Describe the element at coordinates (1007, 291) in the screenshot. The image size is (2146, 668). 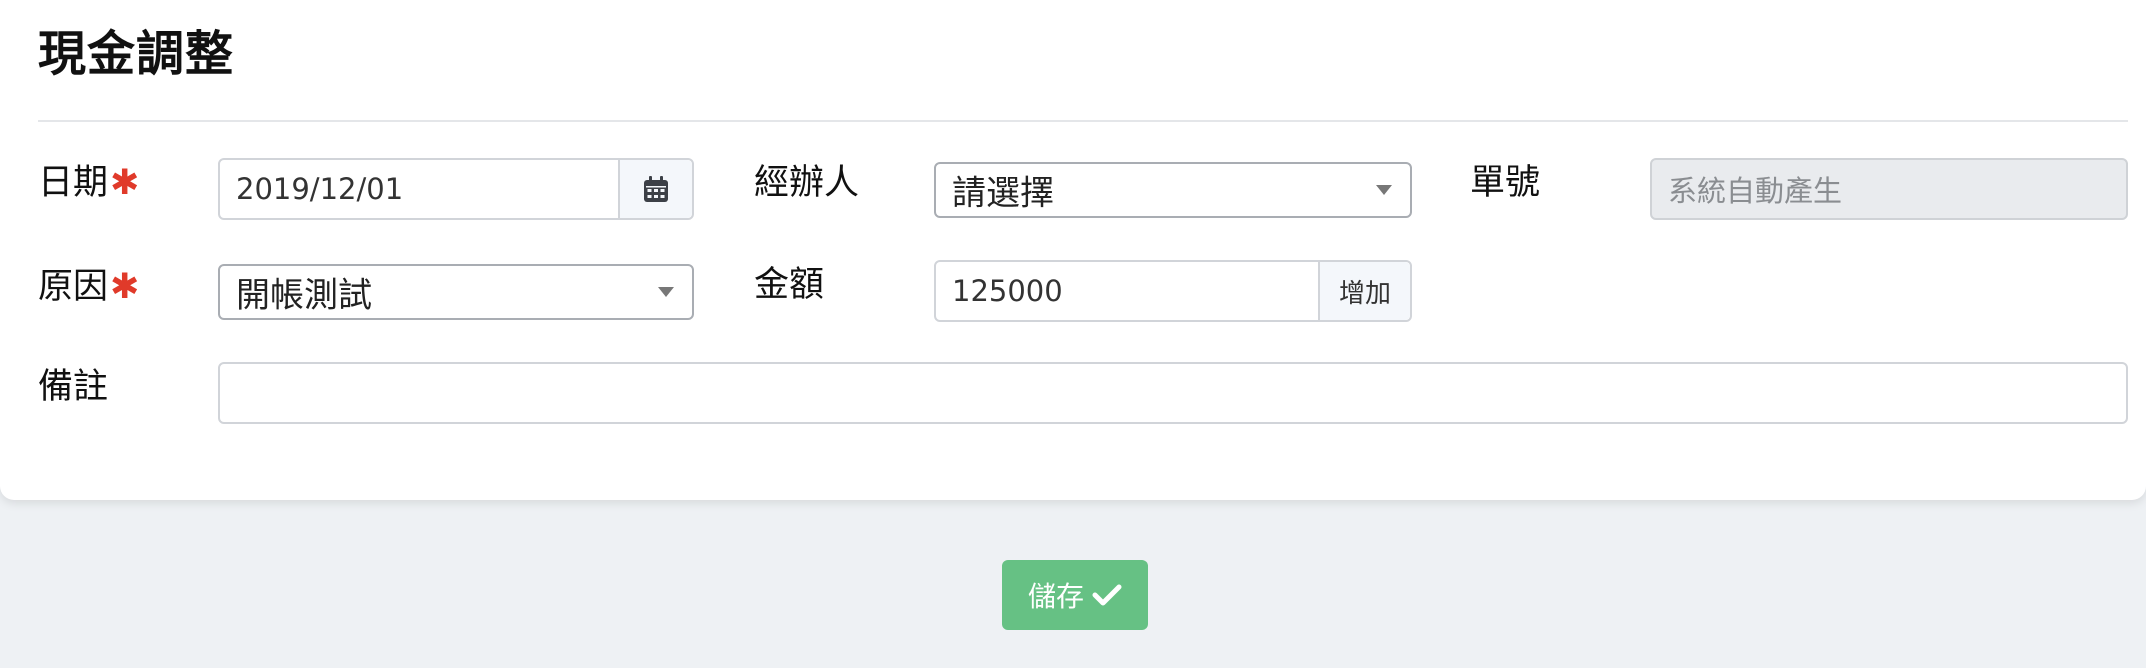
I see `amount-input: 125000` at that location.